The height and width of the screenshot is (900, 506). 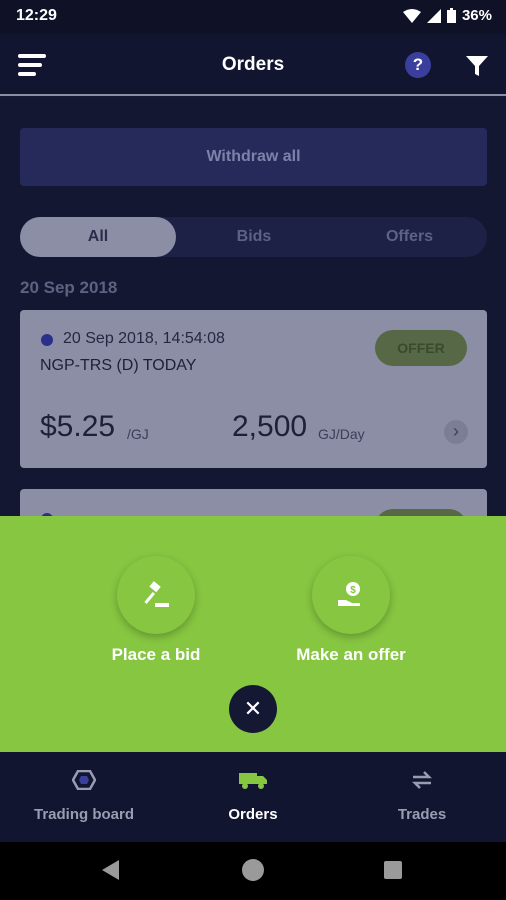 I want to click on tab-bids: Bids, so click(x=254, y=237).